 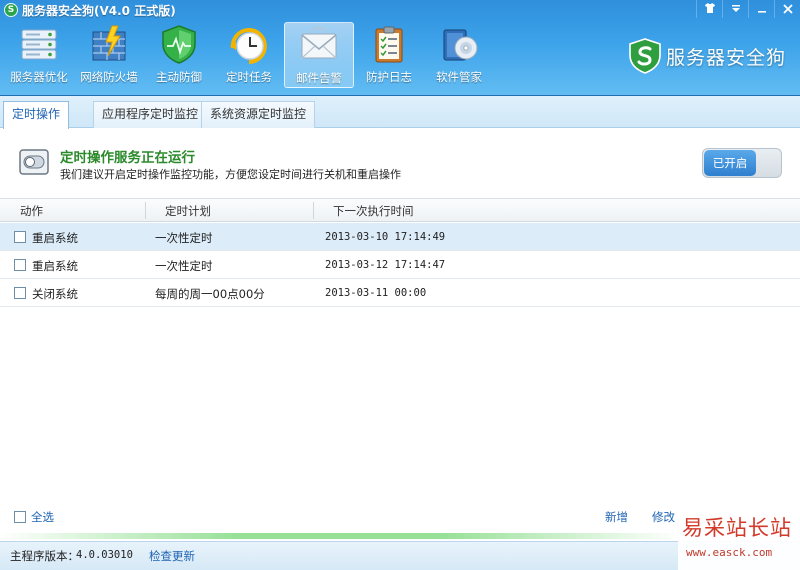 I want to click on version-label: 主程序版本：, so click(x=44, y=556).